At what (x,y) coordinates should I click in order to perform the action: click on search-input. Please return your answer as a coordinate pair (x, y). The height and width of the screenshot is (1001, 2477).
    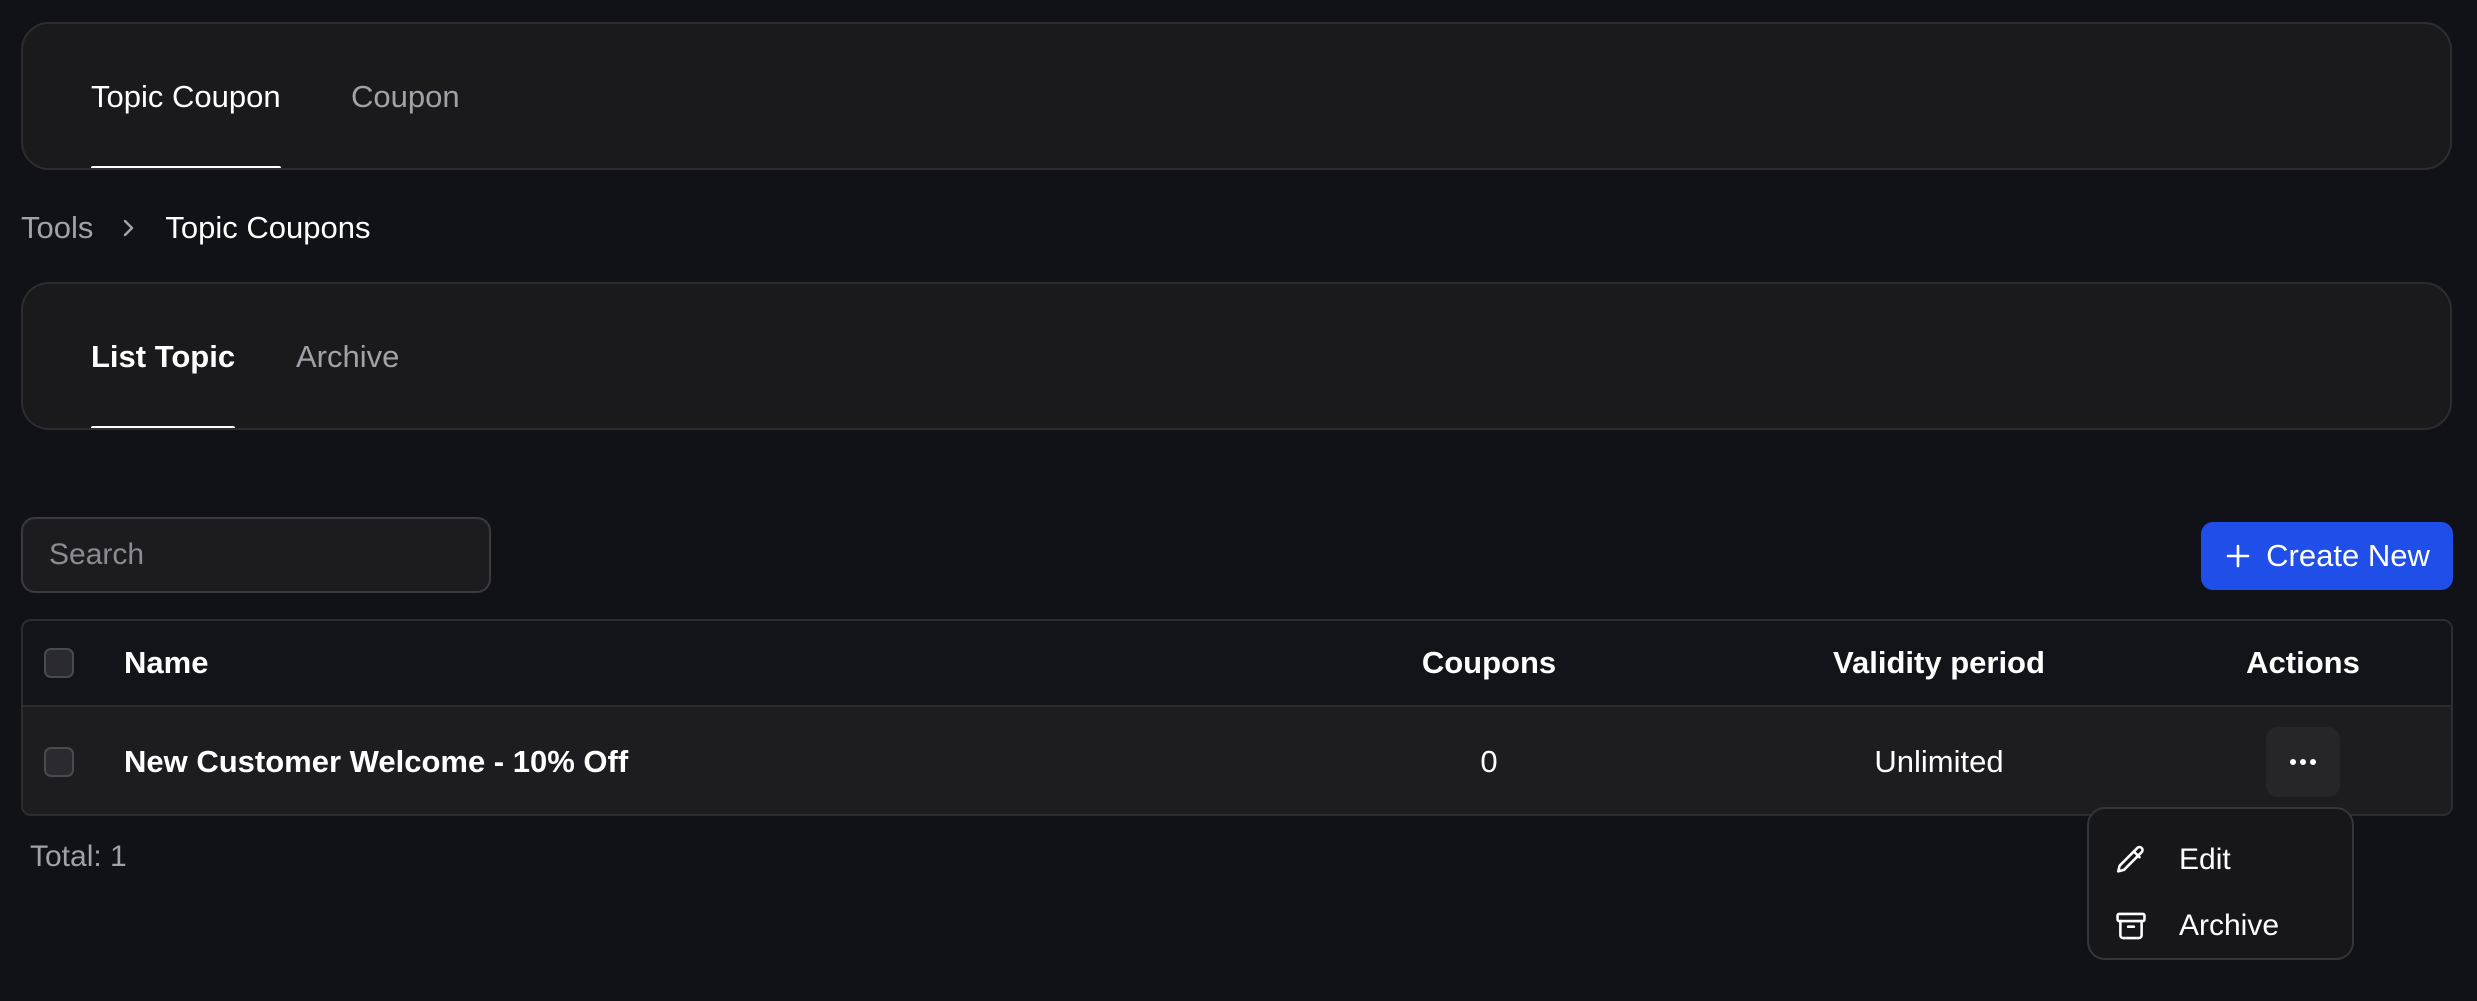
    Looking at the image, I should click on (256, 555).